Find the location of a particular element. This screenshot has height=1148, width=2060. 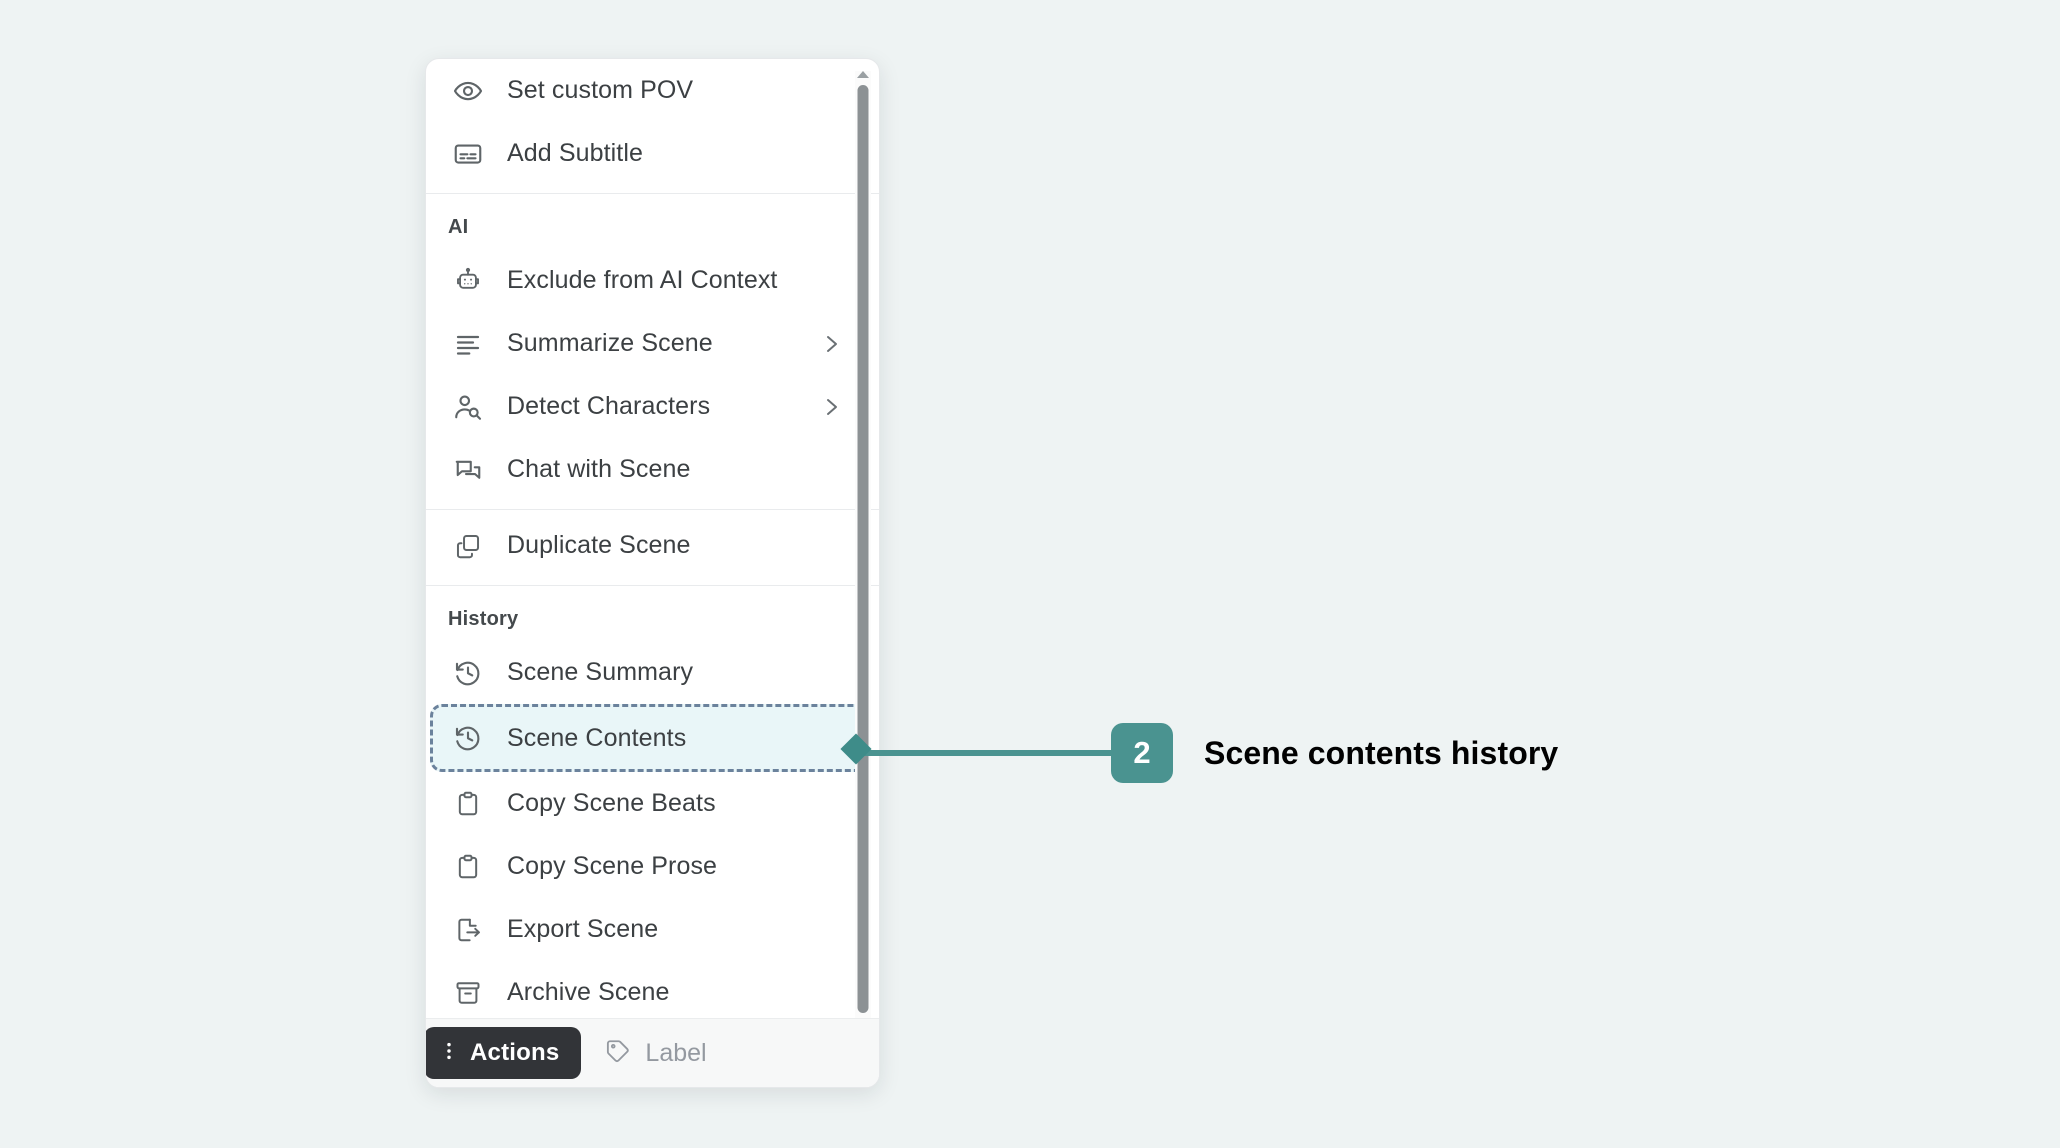

menu-item-label: Detect Characters is located at coordinates (609, 406).